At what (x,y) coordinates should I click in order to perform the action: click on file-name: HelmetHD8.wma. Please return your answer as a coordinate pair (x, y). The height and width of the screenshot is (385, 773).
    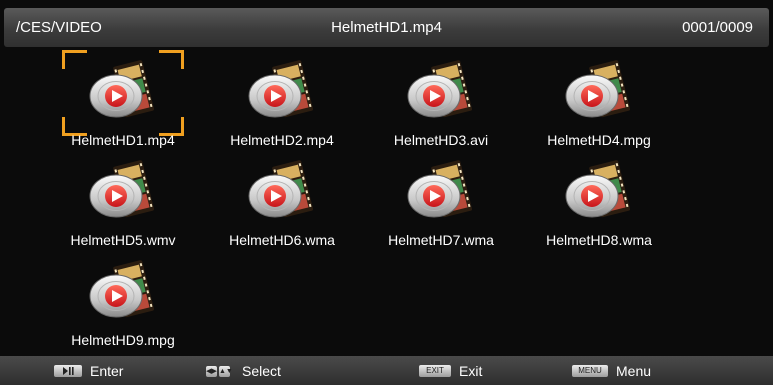
    Looking at the image, I should click on (599, 240).